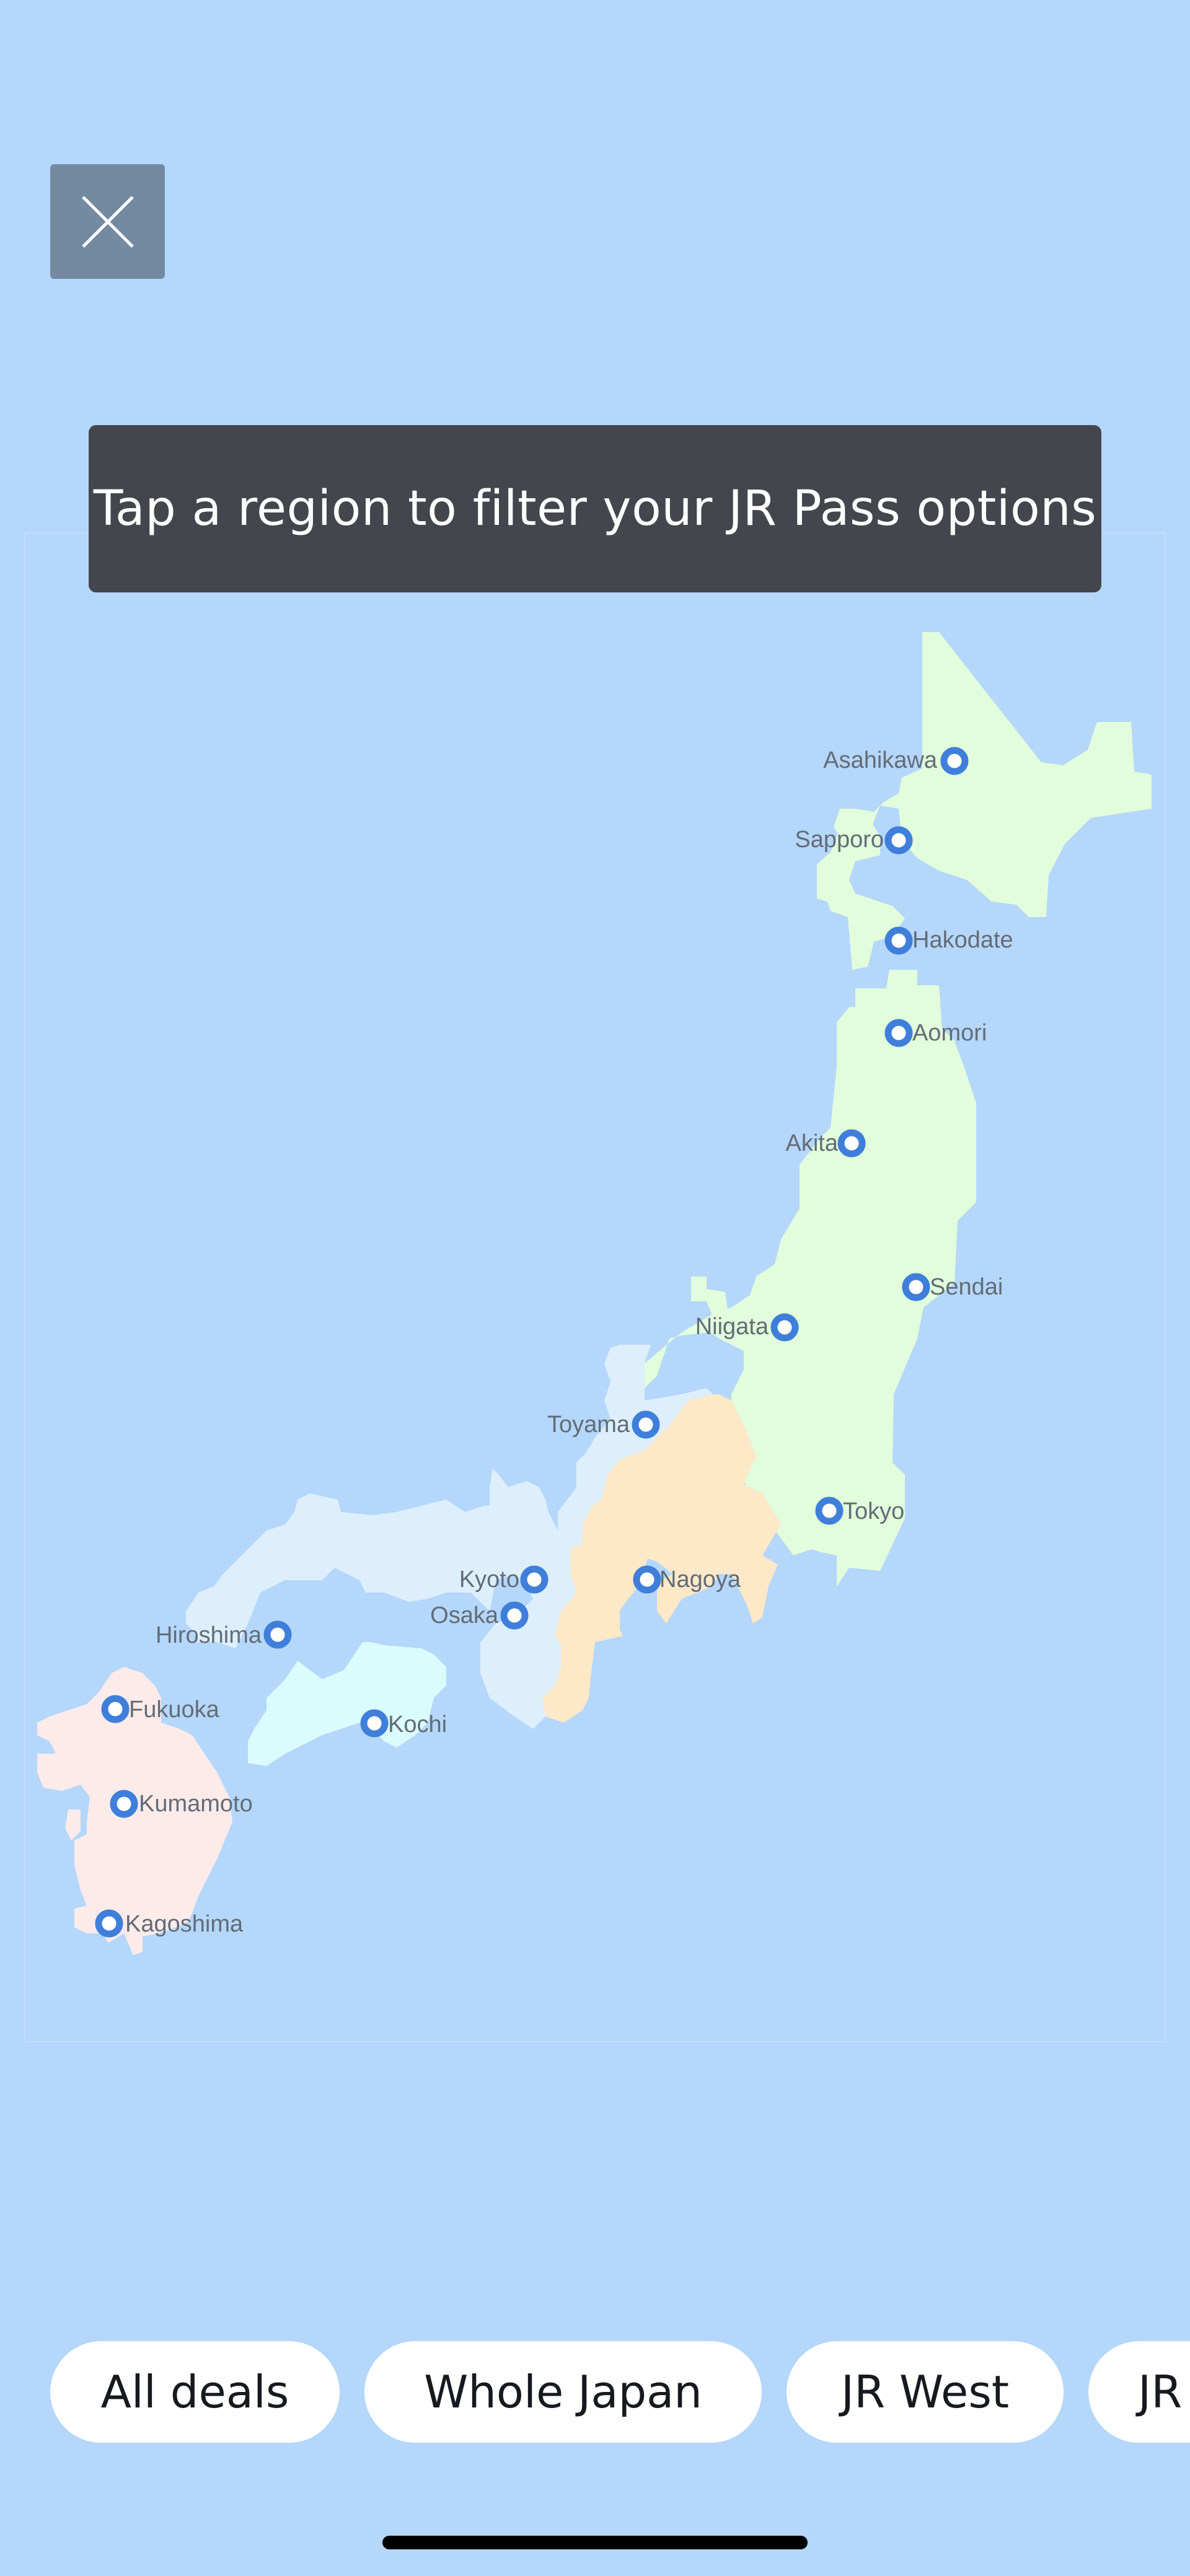  Describe the element at coordinates (115, 1709) in the screenshot. I see `city-marker-fukuoka` at that location.